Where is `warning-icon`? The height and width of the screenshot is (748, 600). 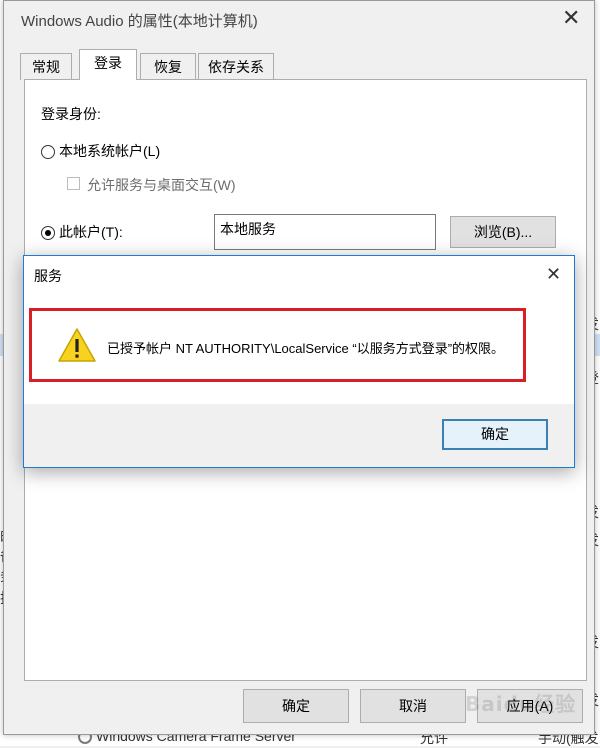
warning-icon is located at coordinates (77, 345).